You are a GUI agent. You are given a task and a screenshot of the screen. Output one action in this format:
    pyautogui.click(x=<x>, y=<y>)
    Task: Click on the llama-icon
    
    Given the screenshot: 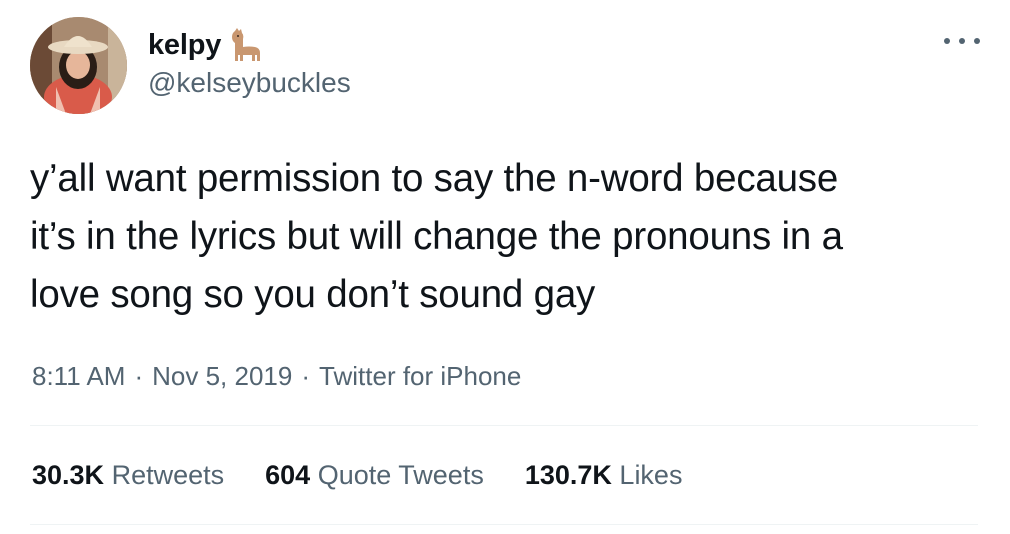 What is the action you would take?
    pyautogui.click(x=246, y=45)
    